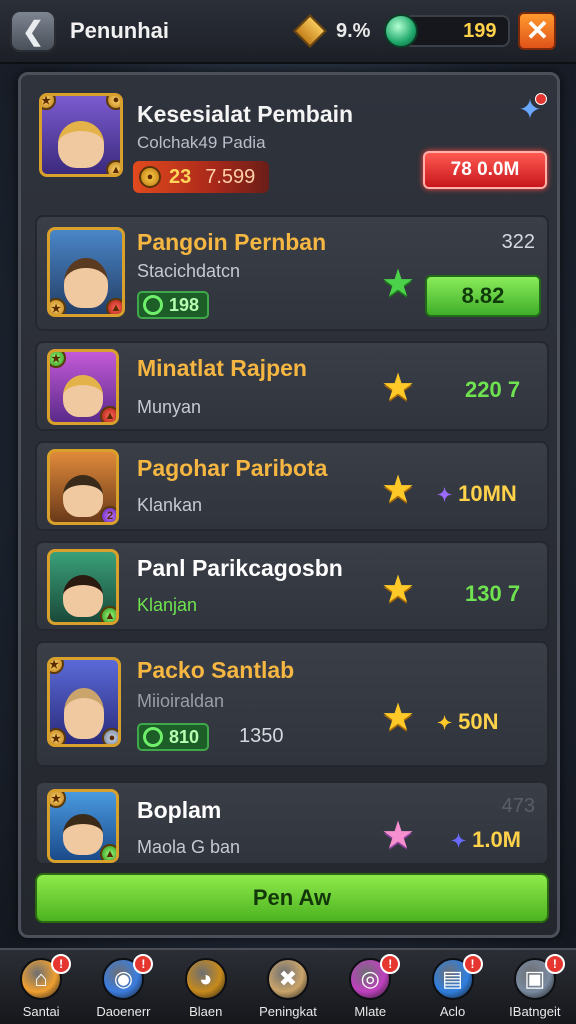 The image size is (576, 1024). What do you see at coordinates (518, 242) in the screenshot?
I see `row-side-number: 322` at bounding box center [518, 242].